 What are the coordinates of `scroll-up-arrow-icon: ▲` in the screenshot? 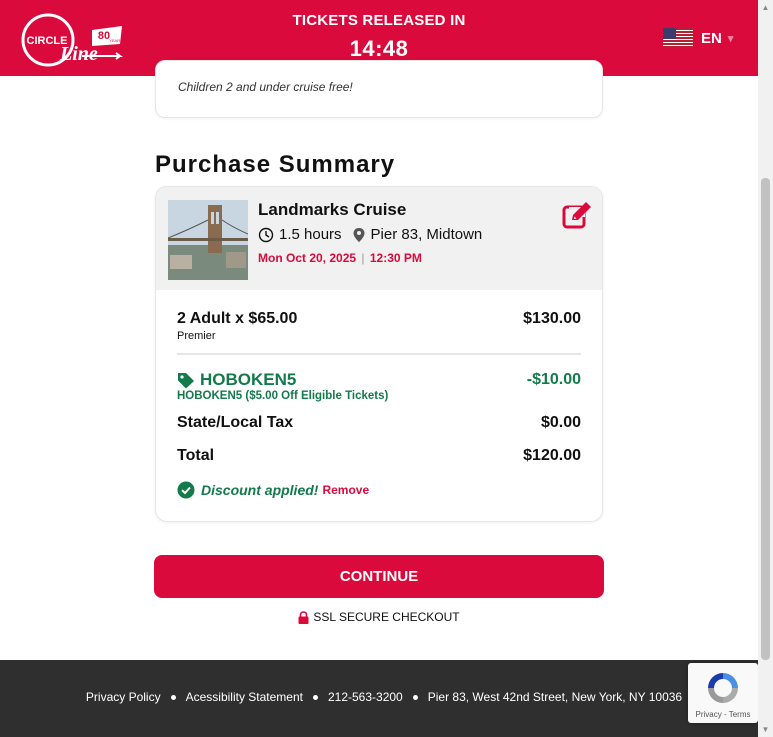 It's located at (765, 7).